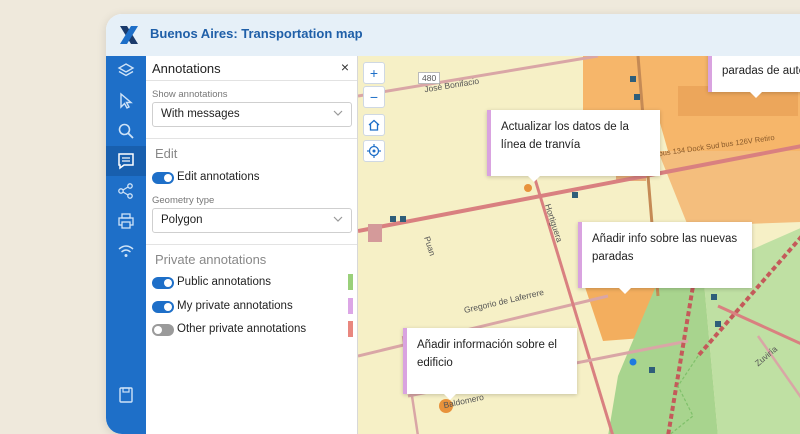 The width and height of the screenshot is (800, 434). What do you see at coordinates (163, 283) in the screenshot?
I see `public-annotations-toggle` at bounding box center [163, 283].